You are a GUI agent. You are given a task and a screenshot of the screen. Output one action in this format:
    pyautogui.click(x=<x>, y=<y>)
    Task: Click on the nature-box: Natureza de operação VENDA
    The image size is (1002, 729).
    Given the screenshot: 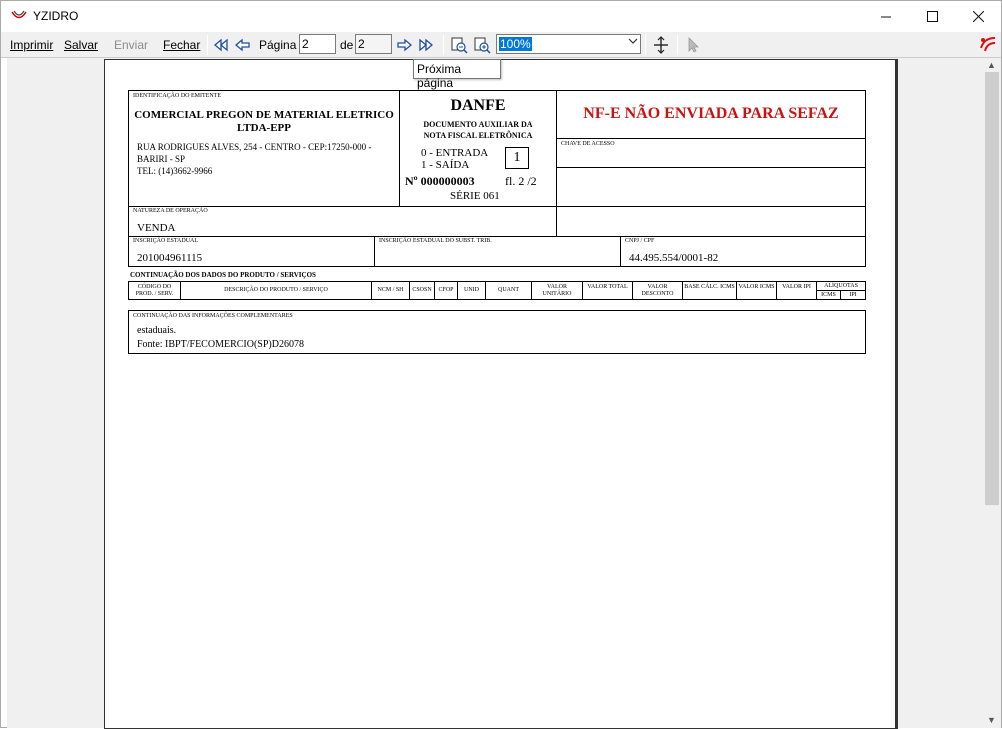 What is the action you would take?
    pyautogui.click(x=342, y=221)
    